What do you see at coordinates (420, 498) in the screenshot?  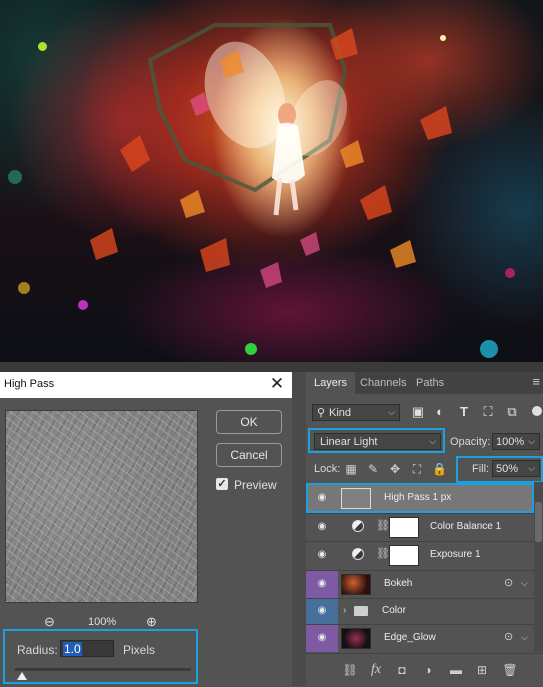 I see `selected-layer-highlight` at bounding box center [420, 498].